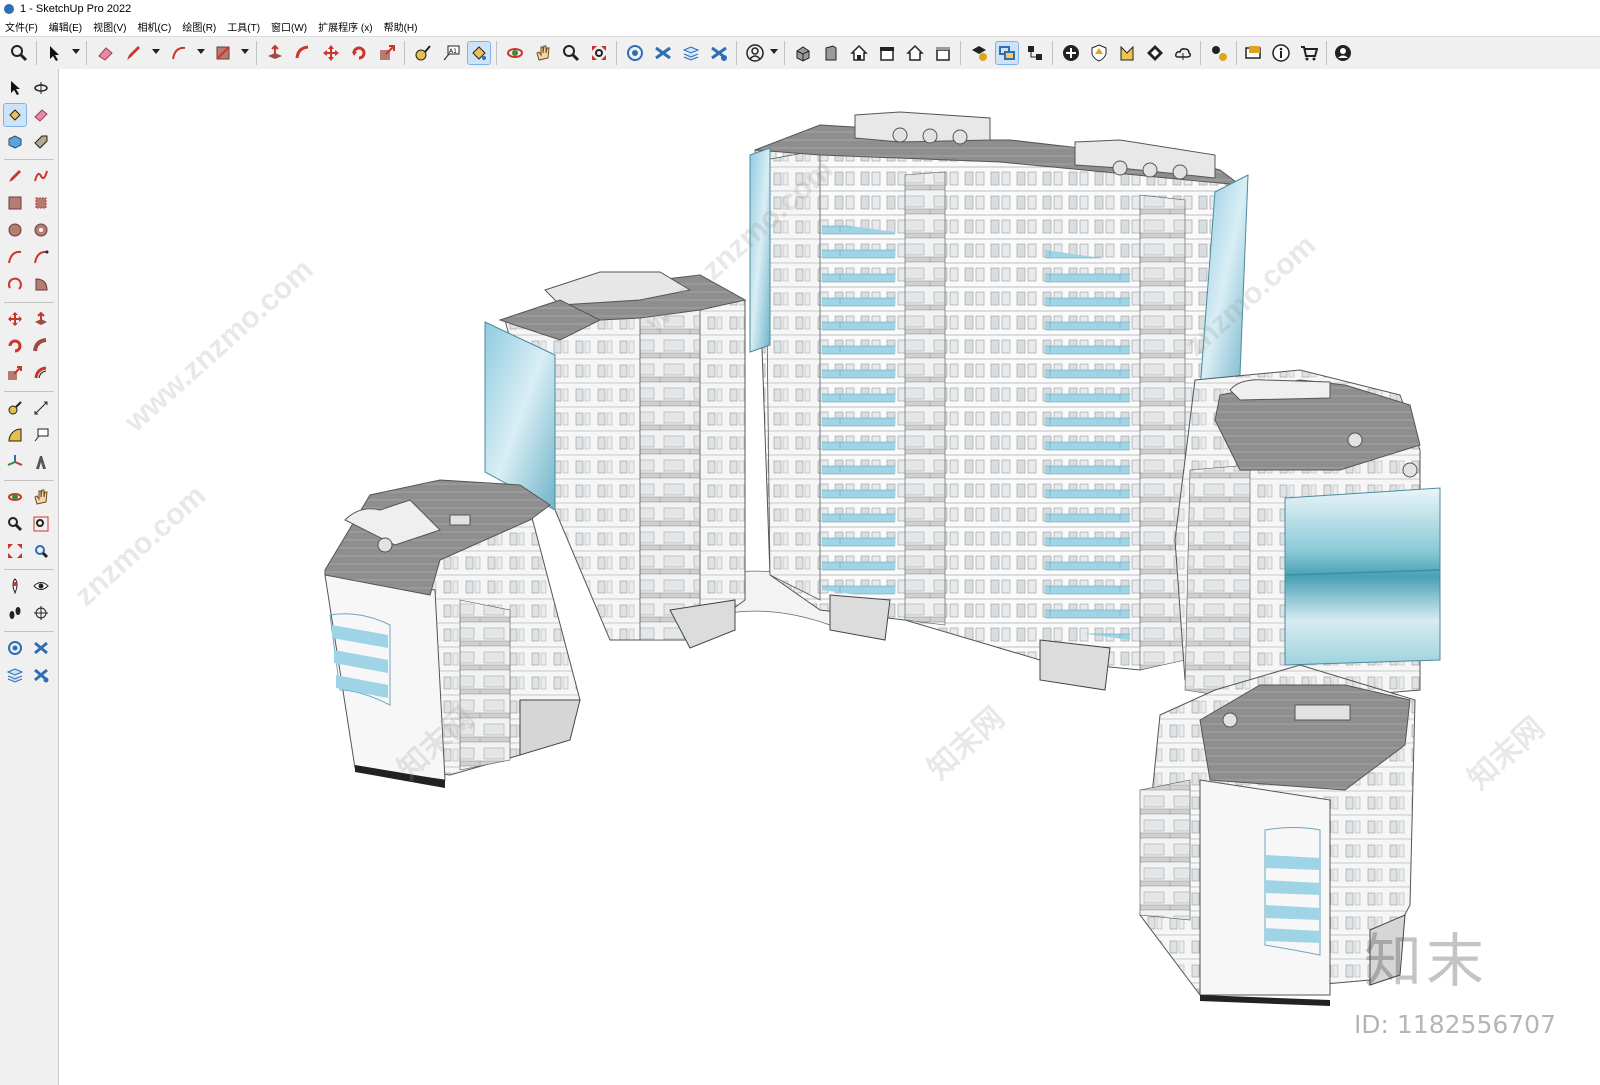  I want to click on extension-icon, so click(1219, 53).